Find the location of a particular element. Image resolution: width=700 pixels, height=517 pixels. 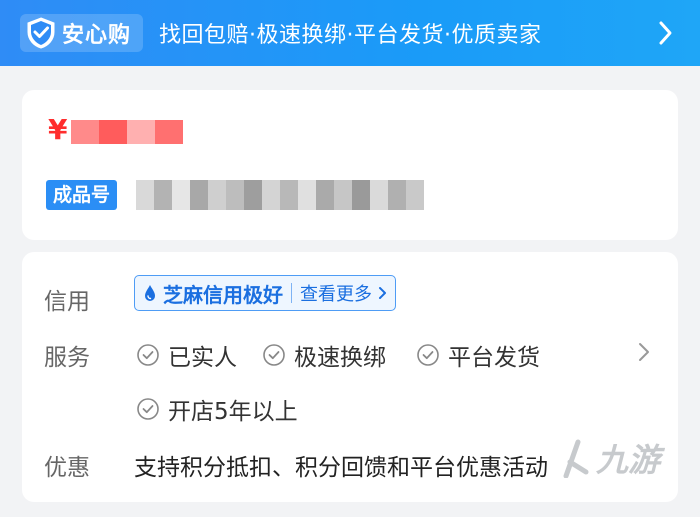

service-label: 服务 is located at coordinates (67, 358).